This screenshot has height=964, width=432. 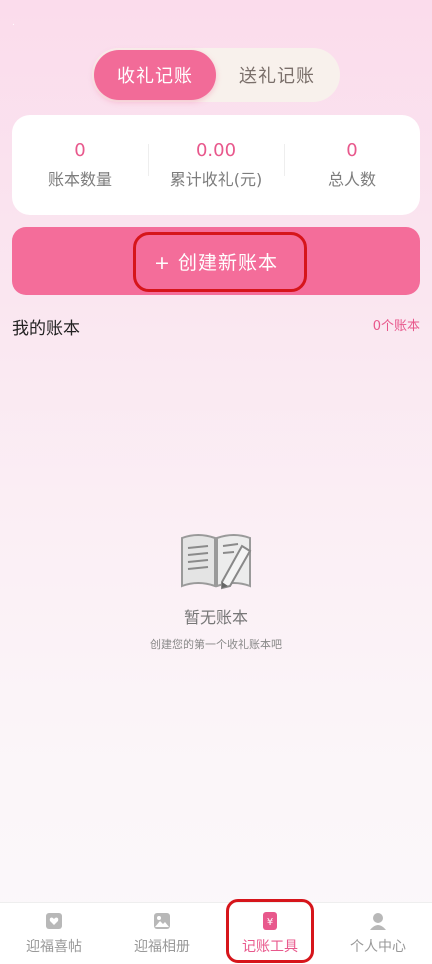 I want to click on empty-subtitle: 创建您的第一个收礼账本吧, so click(x=216, y=644).